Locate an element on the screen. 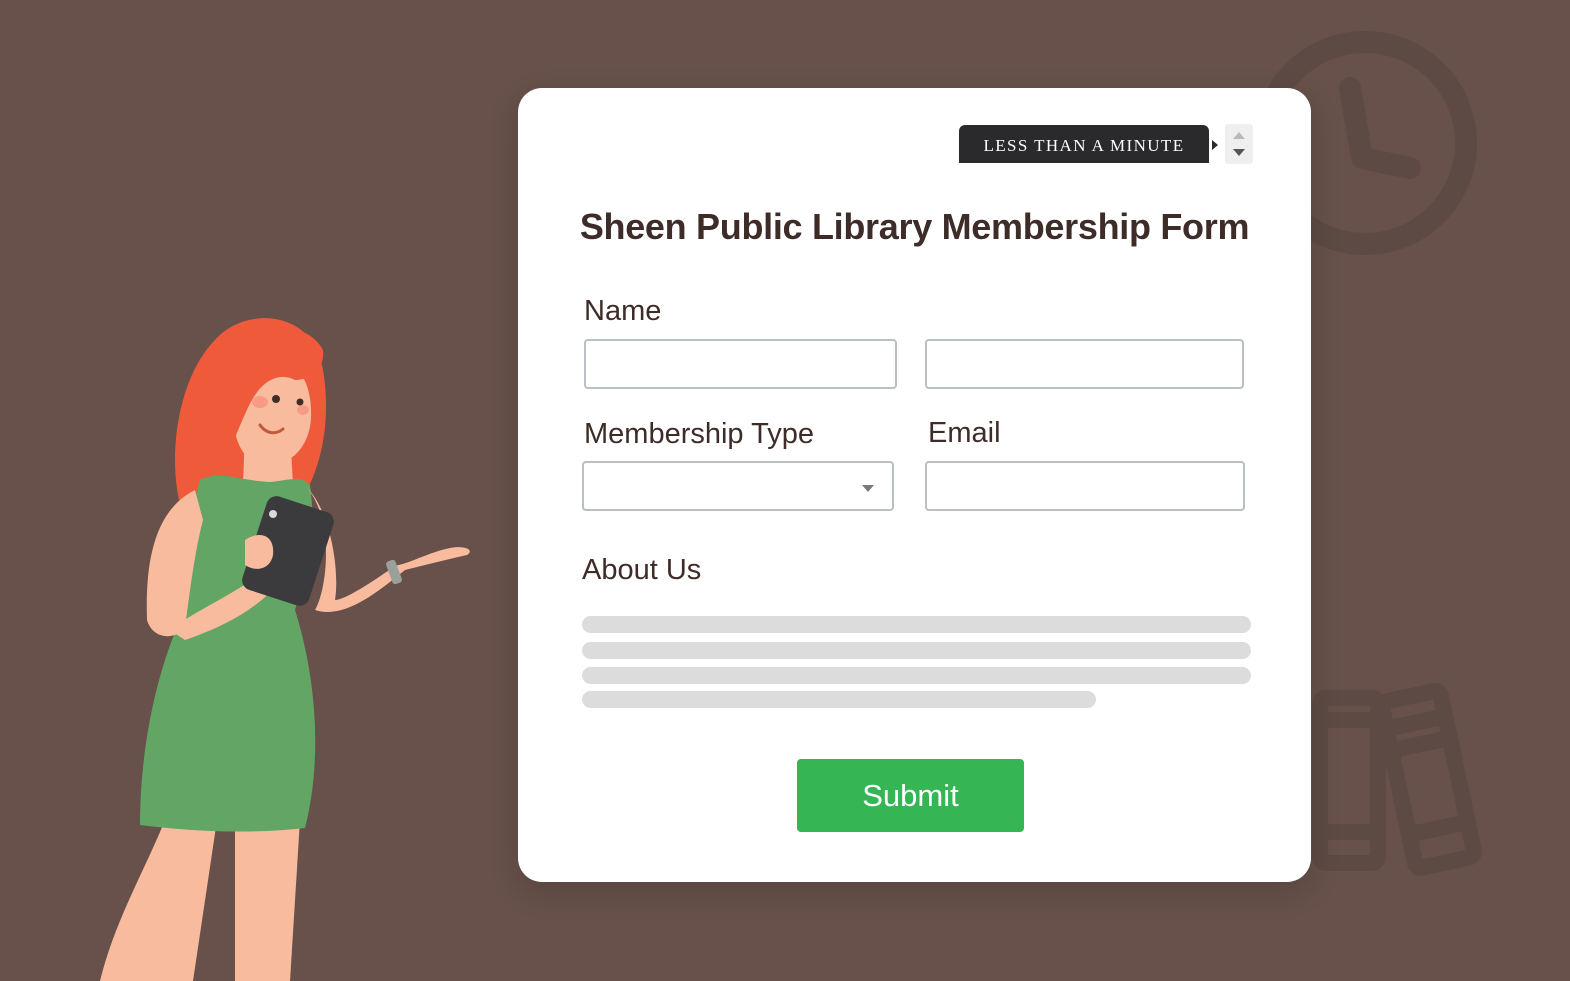 This screenshot has width=1570, height=981. about-us-label: About Us is located at coordinates (642, 570).